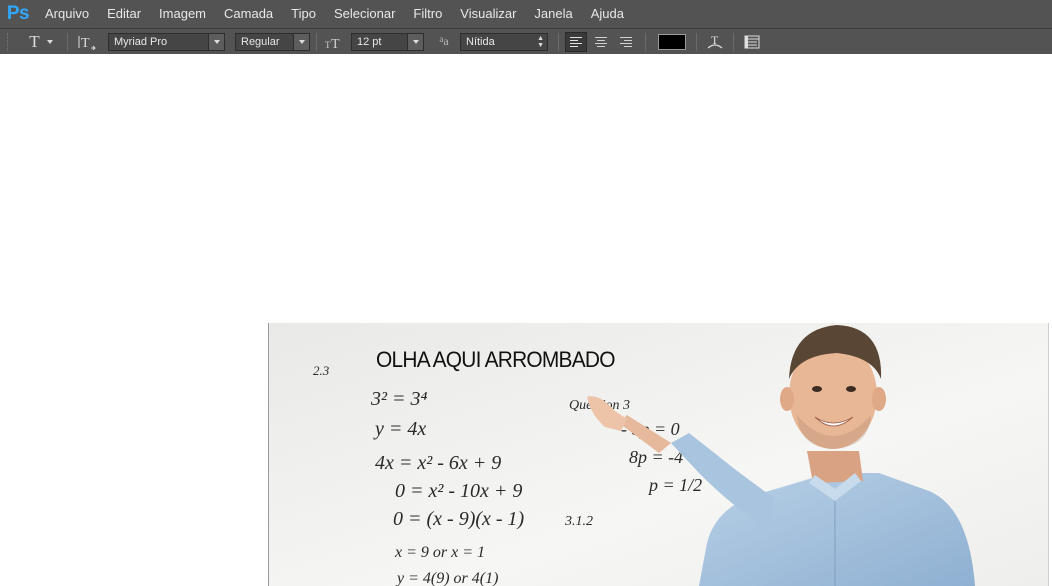  What do you see at coordinates (504, 41) in the screenshot?
I see `antialias-dropdown: Nítida ▲ ▼` at bounding box center [504, 41].